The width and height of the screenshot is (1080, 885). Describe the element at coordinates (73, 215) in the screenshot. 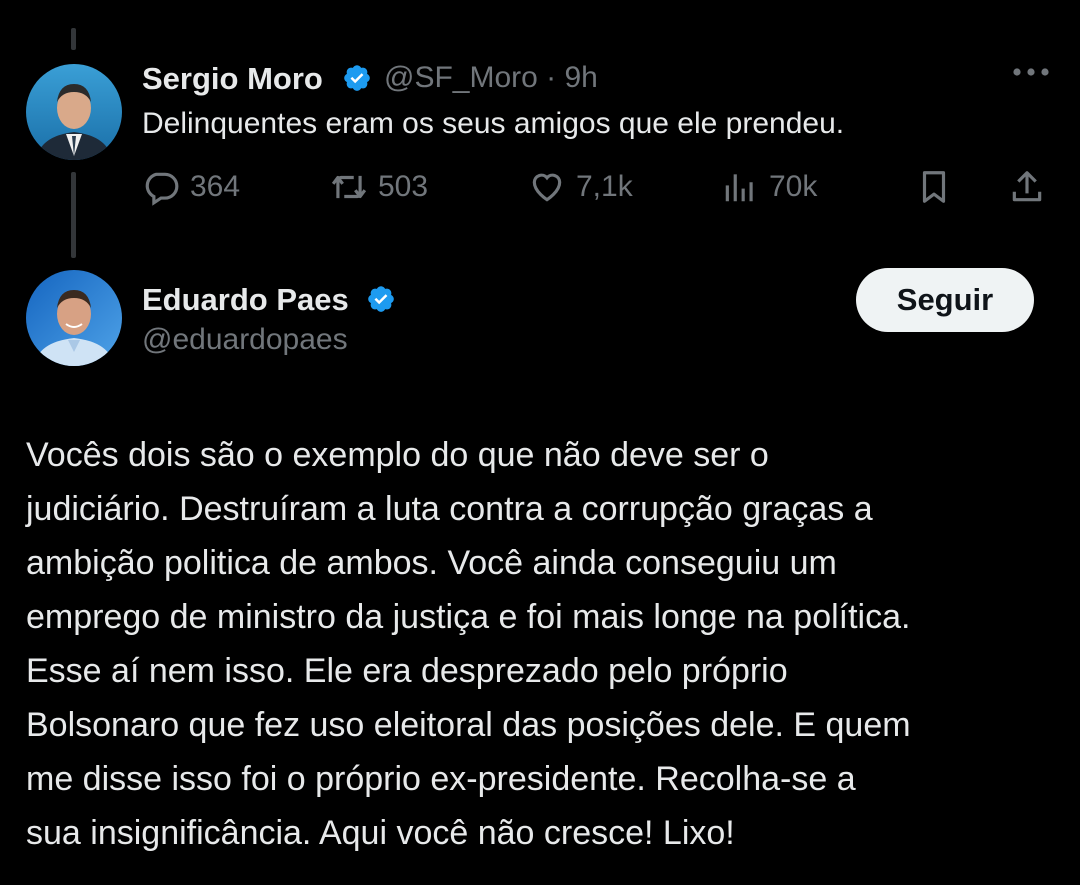

I see `thread-line-connector` at that location.